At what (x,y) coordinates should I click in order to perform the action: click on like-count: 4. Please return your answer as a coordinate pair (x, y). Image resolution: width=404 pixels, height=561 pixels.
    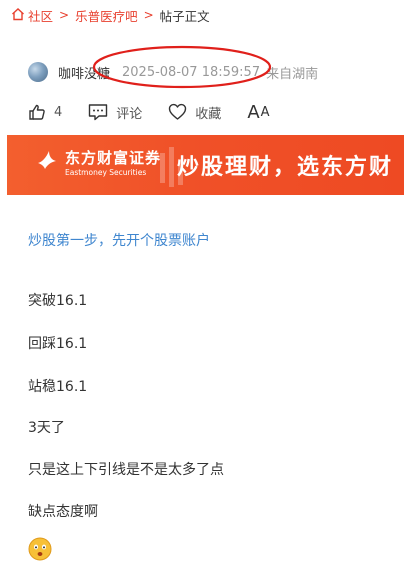
    Looking at the image, I should click on (58, 112).